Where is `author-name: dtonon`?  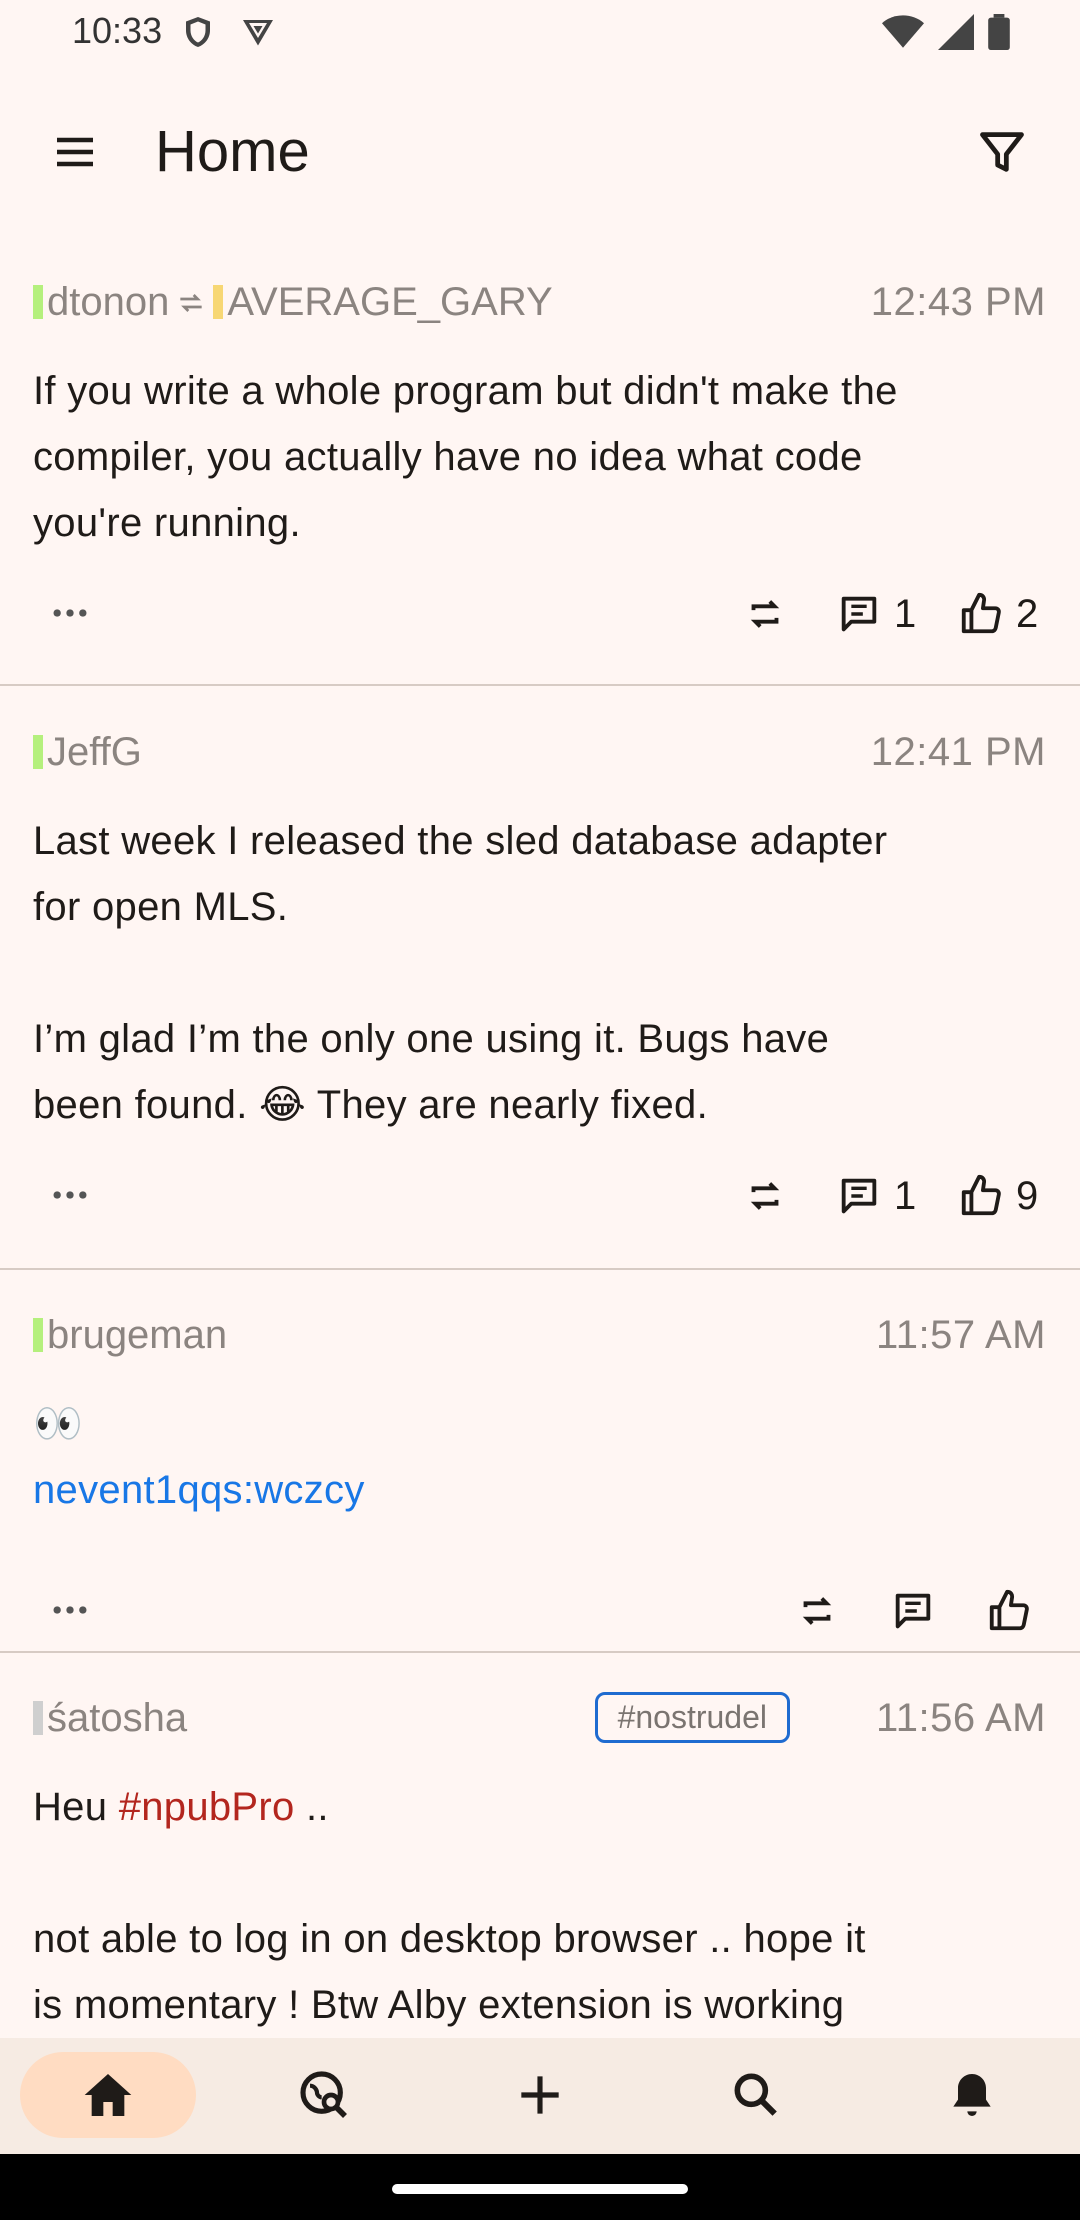 author-name: dtonon is located at coordinates (108, 302).